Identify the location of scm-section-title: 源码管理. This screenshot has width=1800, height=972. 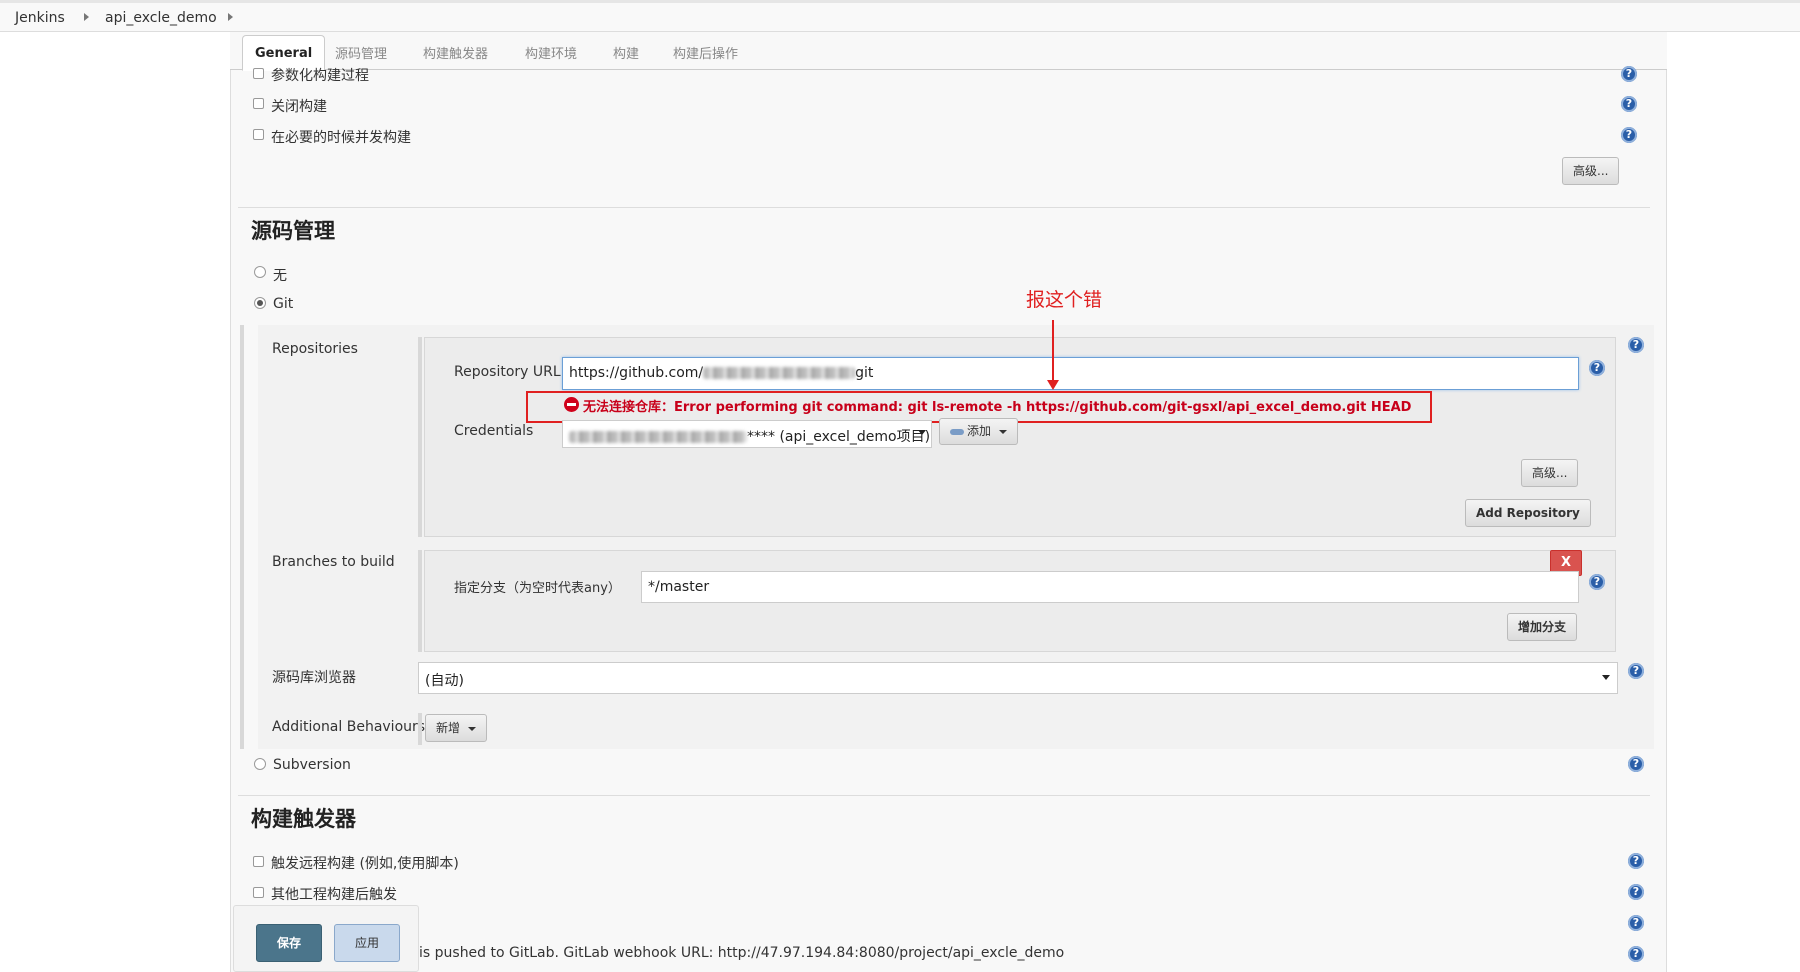
(293, 231).